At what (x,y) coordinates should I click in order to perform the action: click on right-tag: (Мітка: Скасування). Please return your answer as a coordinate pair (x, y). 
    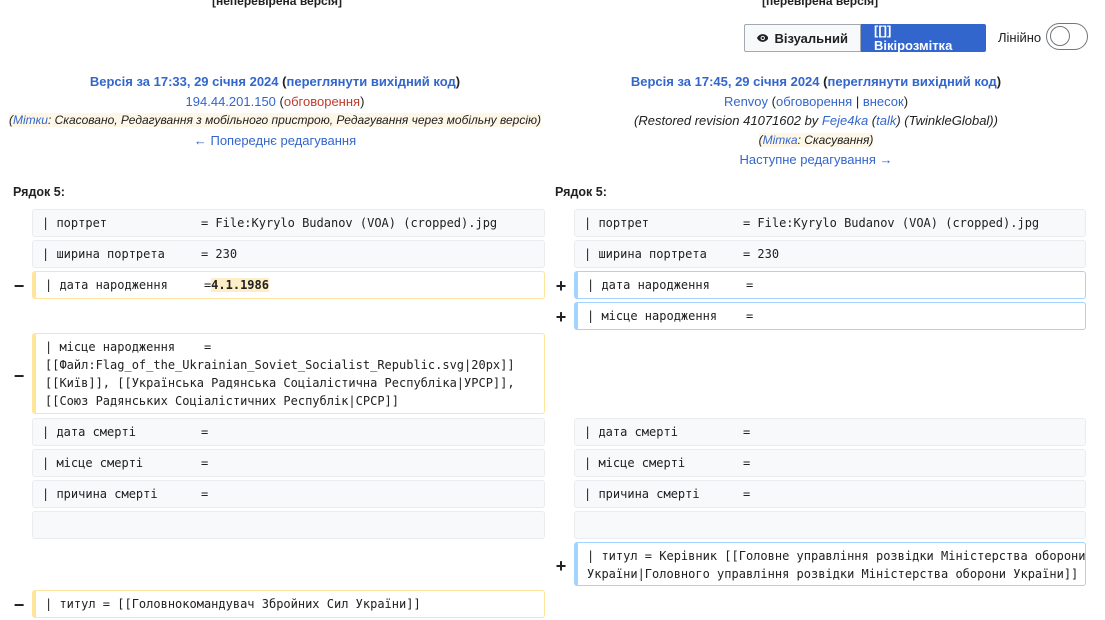
    Looking at the image, I should click on (816, 139).